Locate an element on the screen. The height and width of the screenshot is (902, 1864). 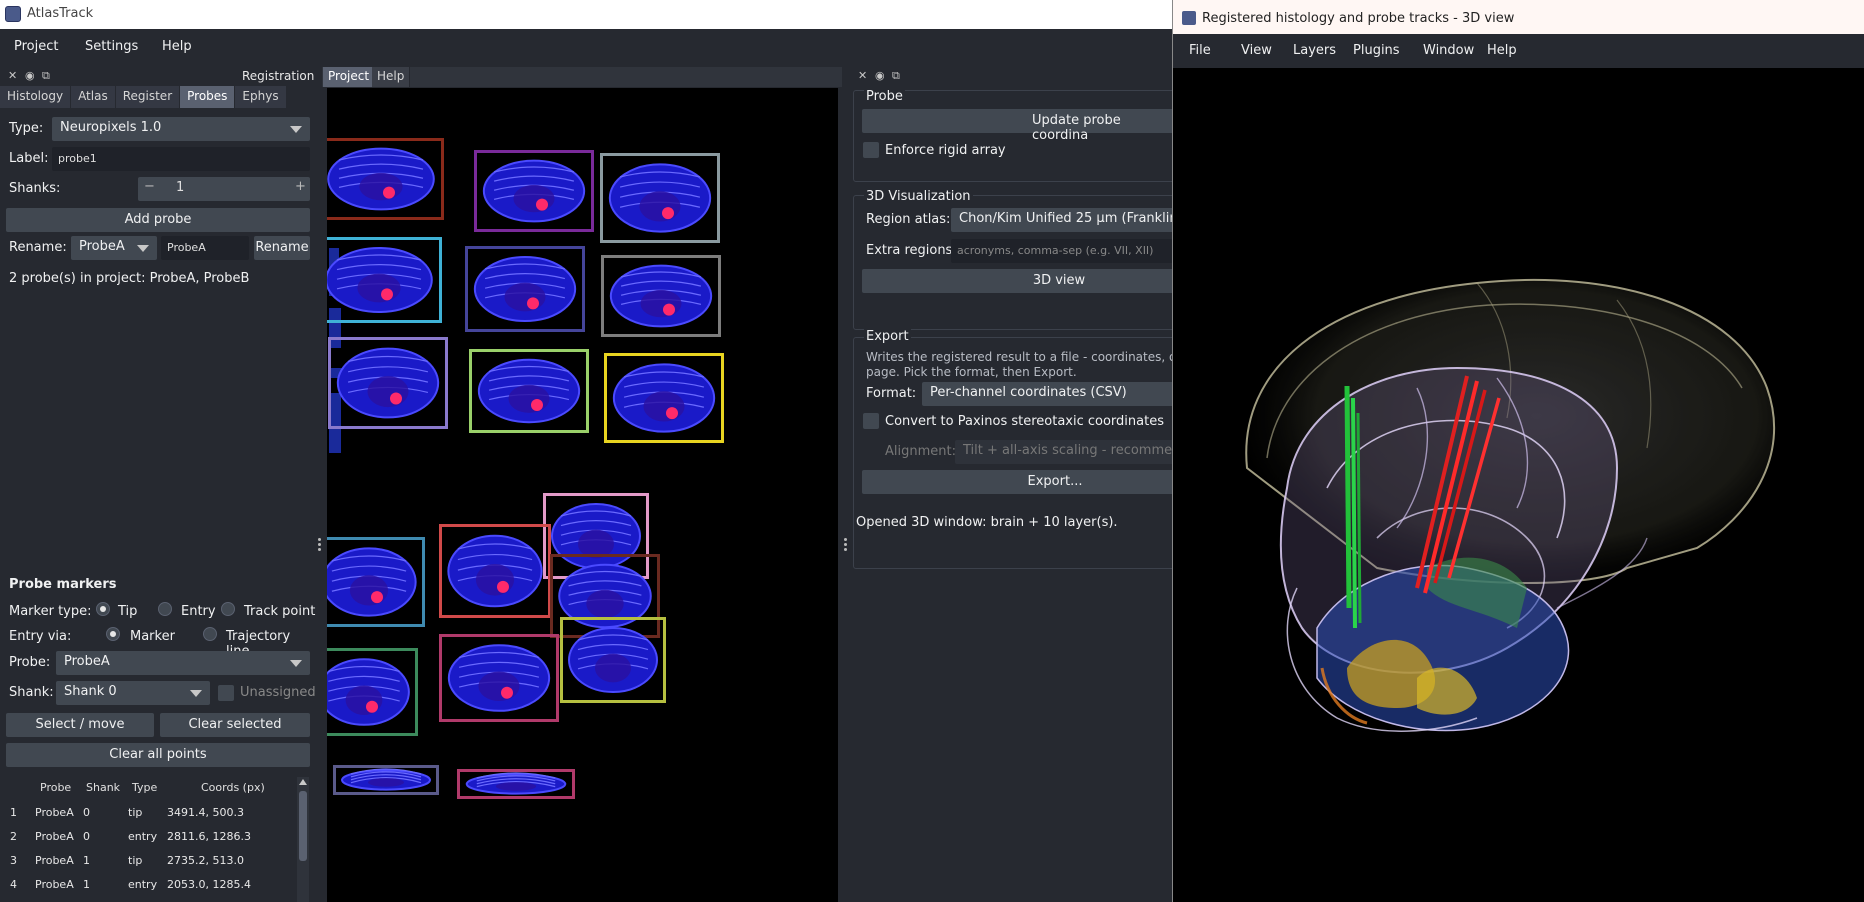
menu-help: Help is located at coordinates (177, 46).